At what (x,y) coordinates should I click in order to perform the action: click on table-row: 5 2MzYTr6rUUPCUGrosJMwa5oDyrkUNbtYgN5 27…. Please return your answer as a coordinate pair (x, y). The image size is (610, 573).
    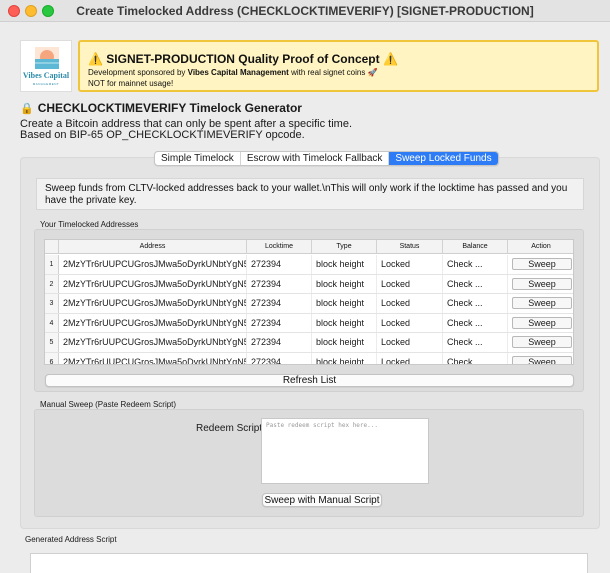
    Looking at the image, I should click on (309, 343).